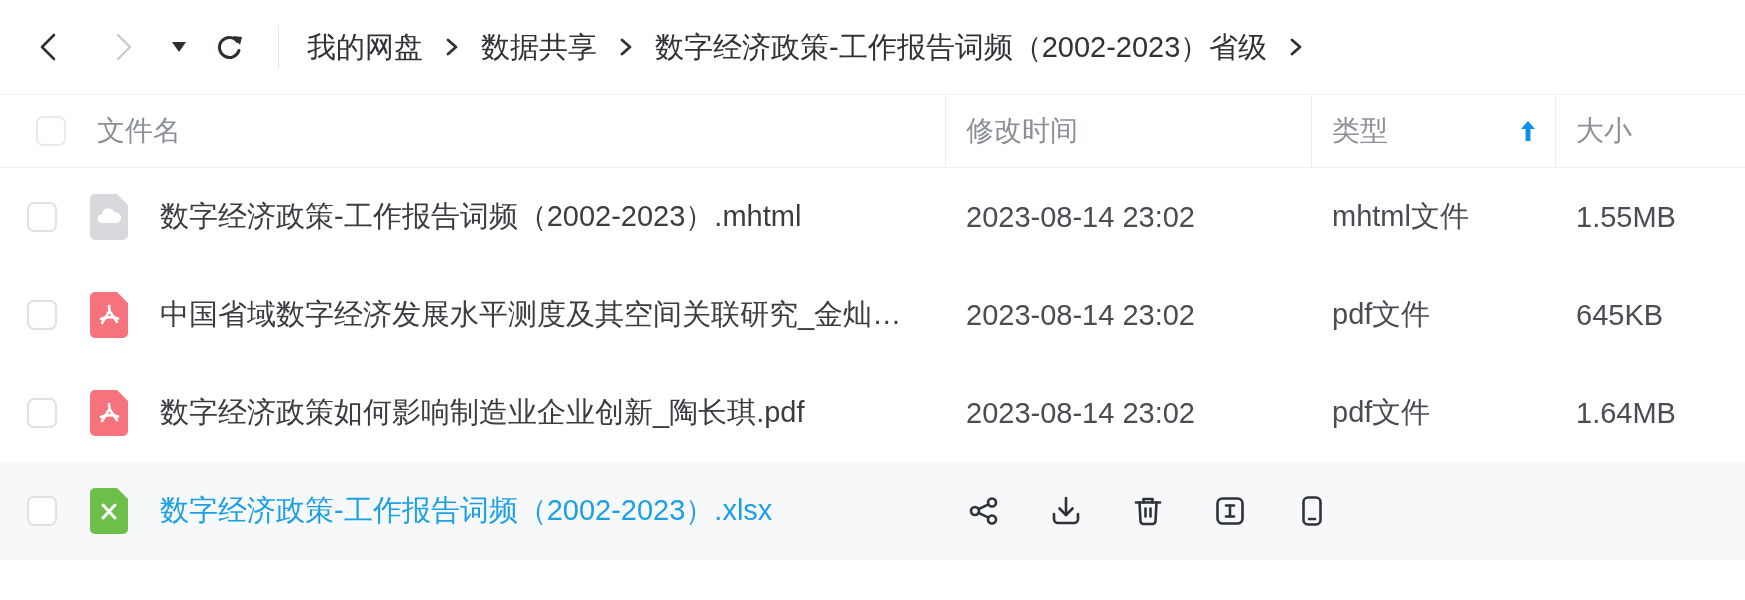  I want to click on share-icon, so click(984, 511).